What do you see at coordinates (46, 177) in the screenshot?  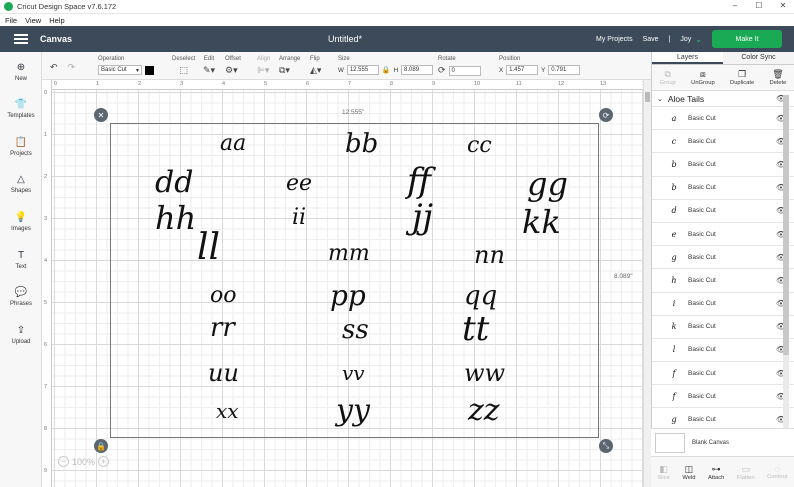 I see `ruler-tick-label: 2` at bounding box center [46, 177].